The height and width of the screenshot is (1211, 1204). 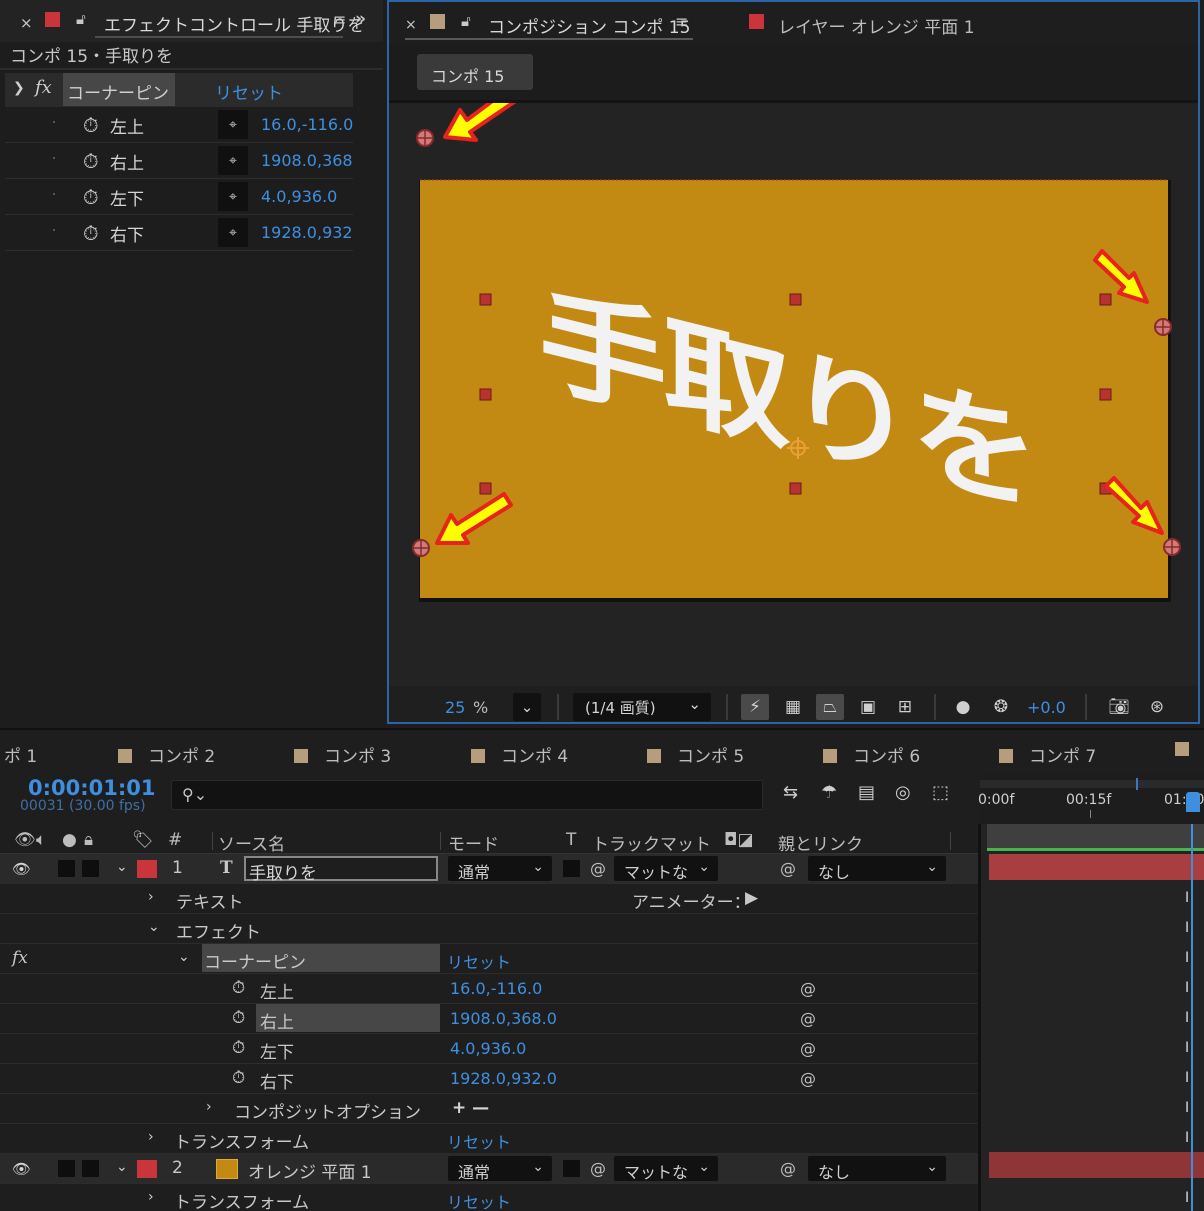 What do you see at coordinates (1001, 707) in the screenshot?
I see `color-management-icon: ❂` at bounding box center [1001, 707].